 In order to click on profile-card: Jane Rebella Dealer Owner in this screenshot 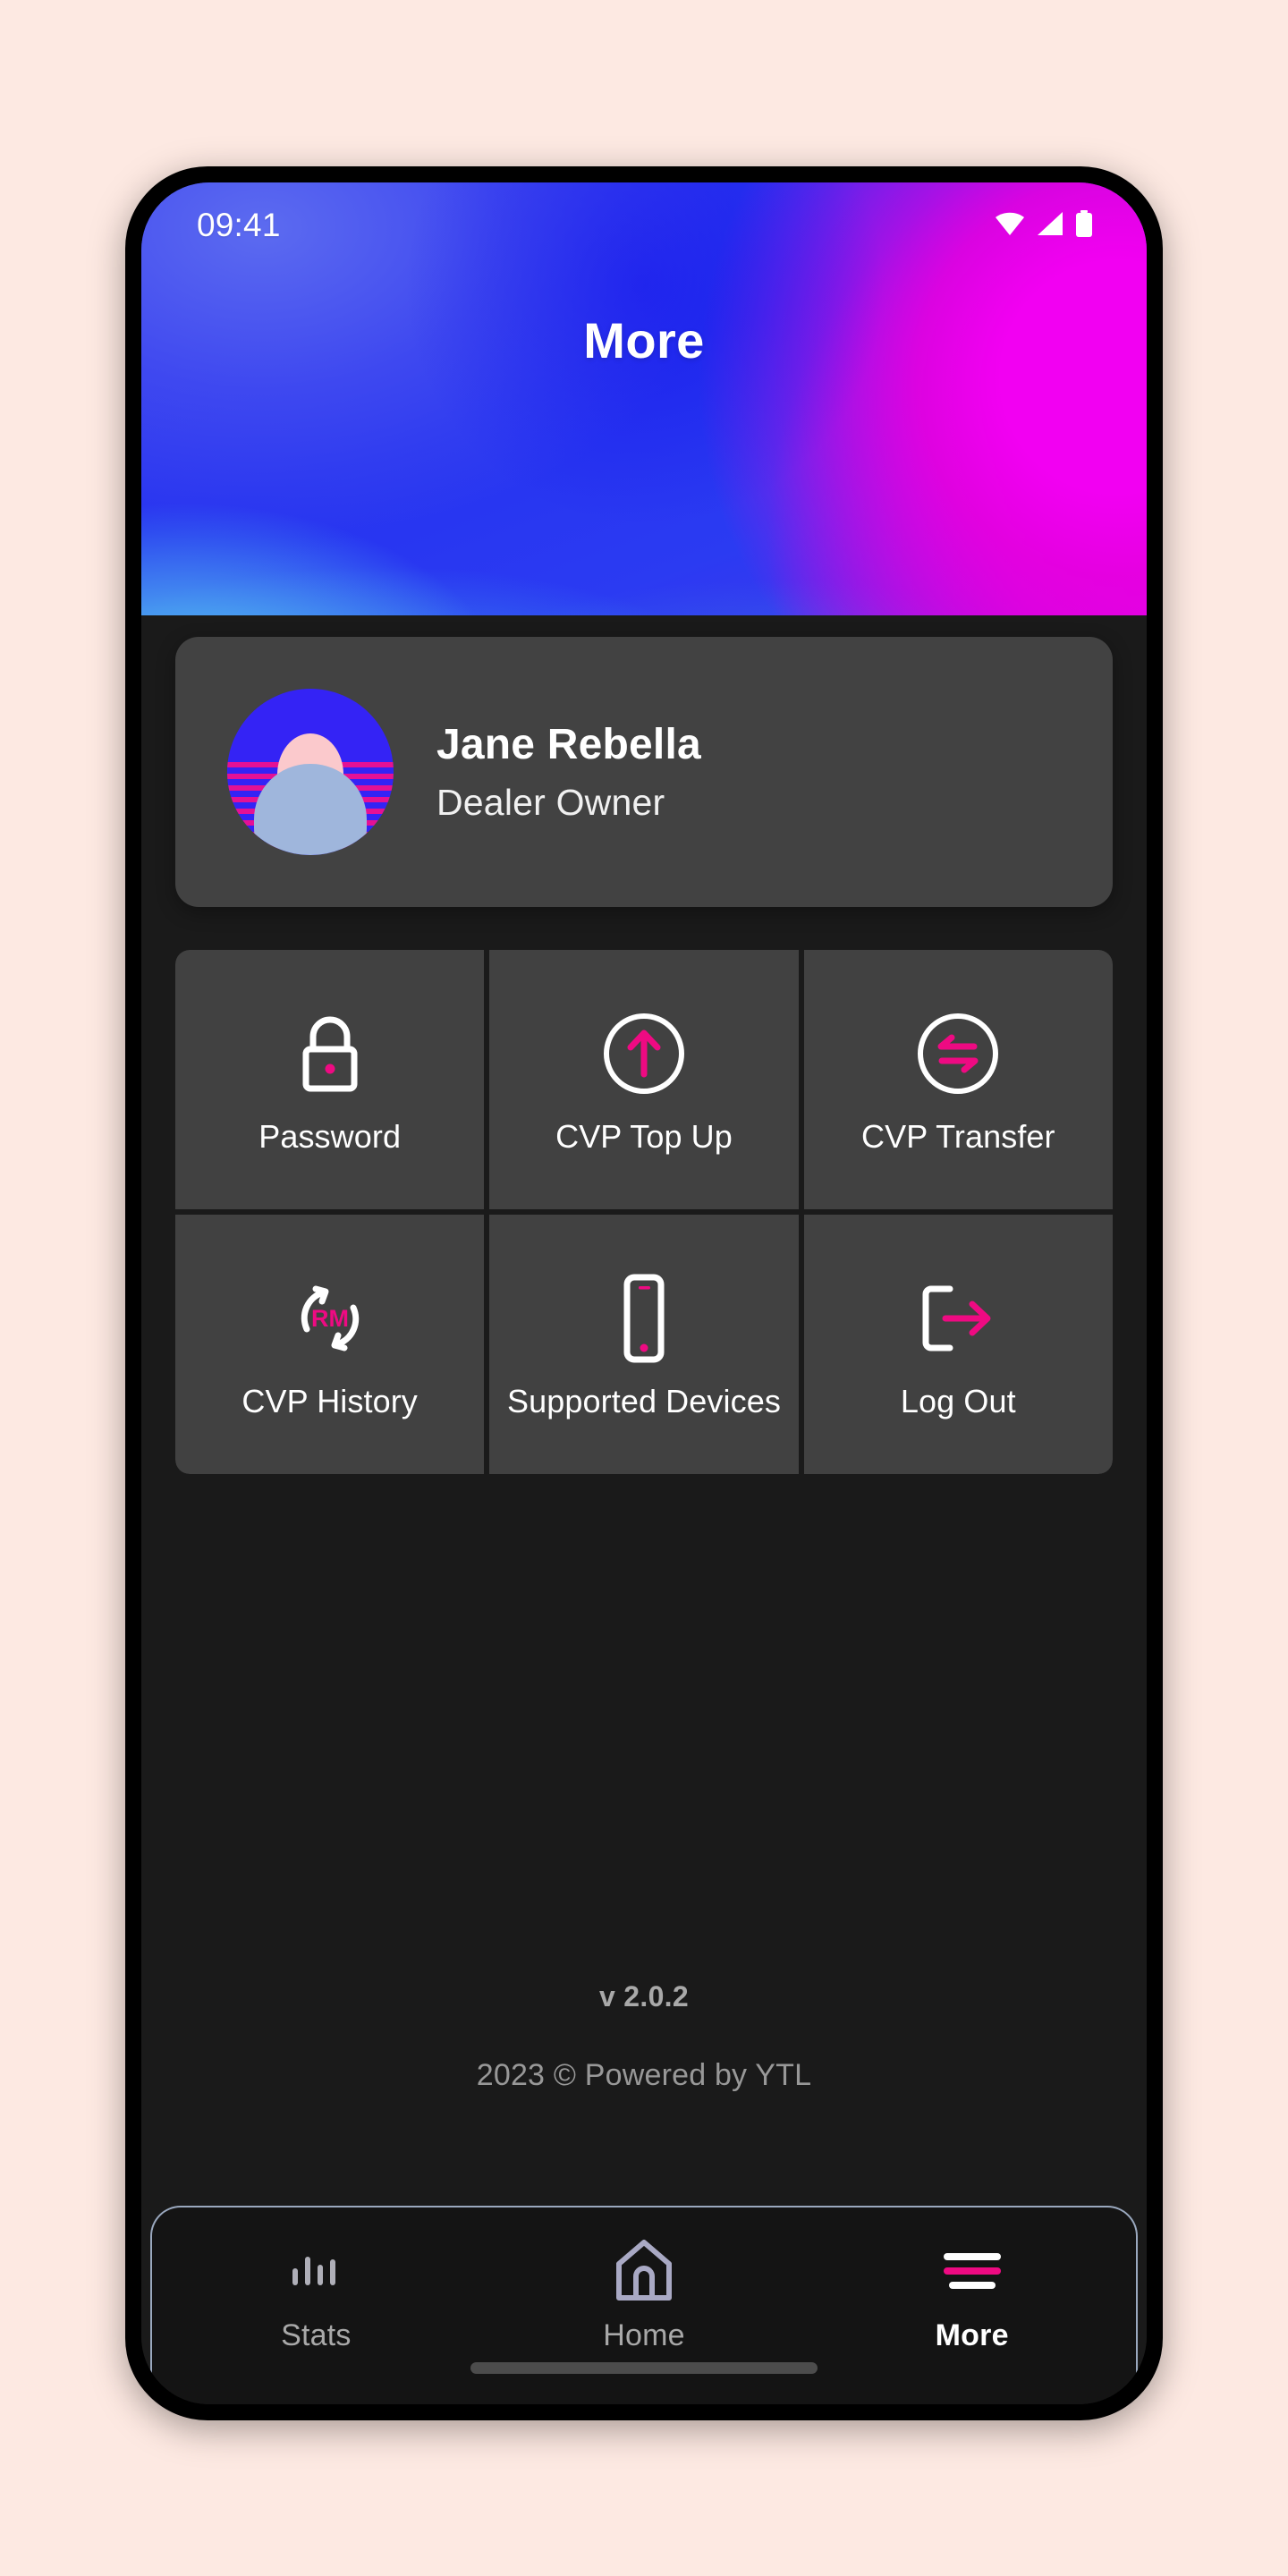, I will do `click(644, 772)`.